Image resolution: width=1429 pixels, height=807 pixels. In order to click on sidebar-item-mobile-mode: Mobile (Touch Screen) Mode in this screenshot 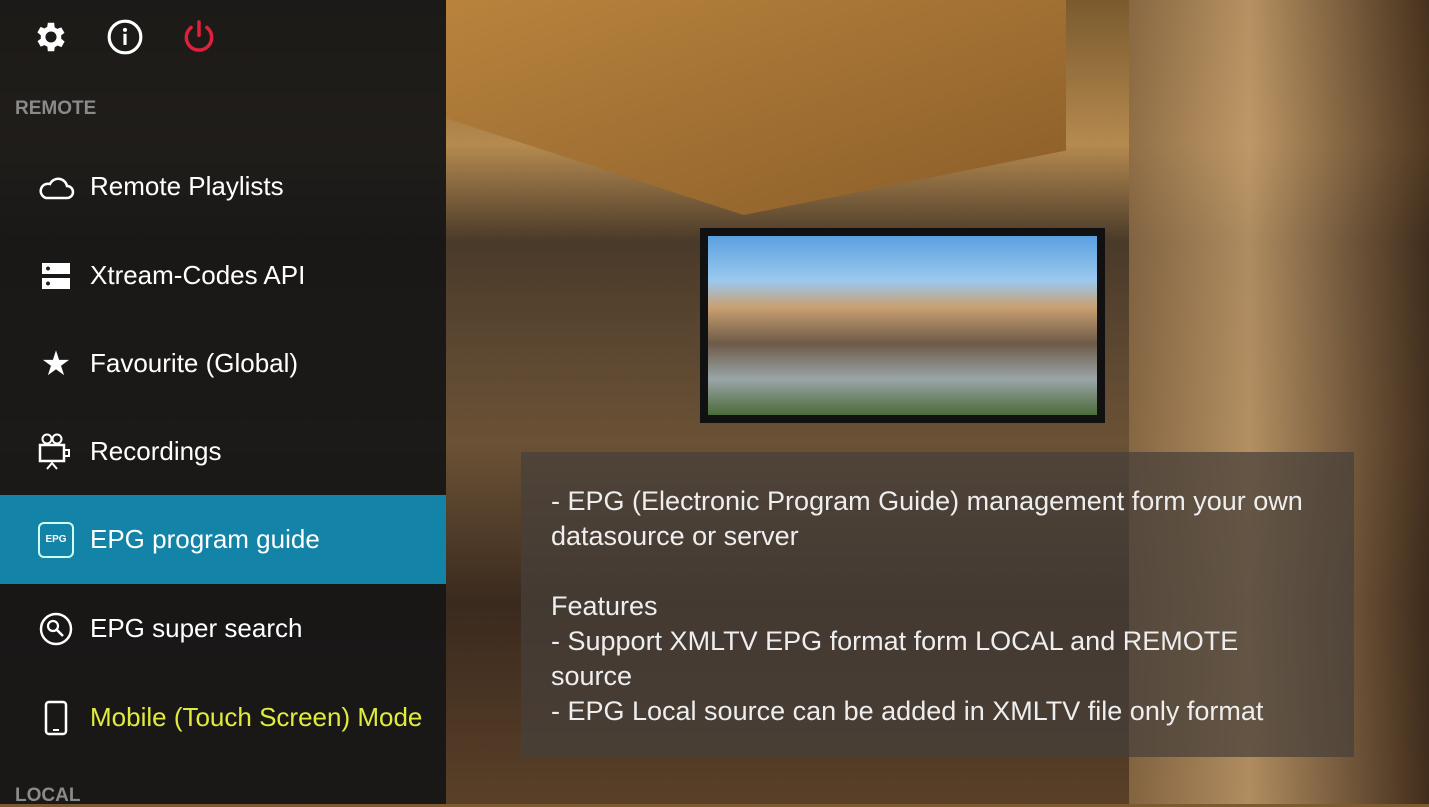, I will do `click(223, 717)`.